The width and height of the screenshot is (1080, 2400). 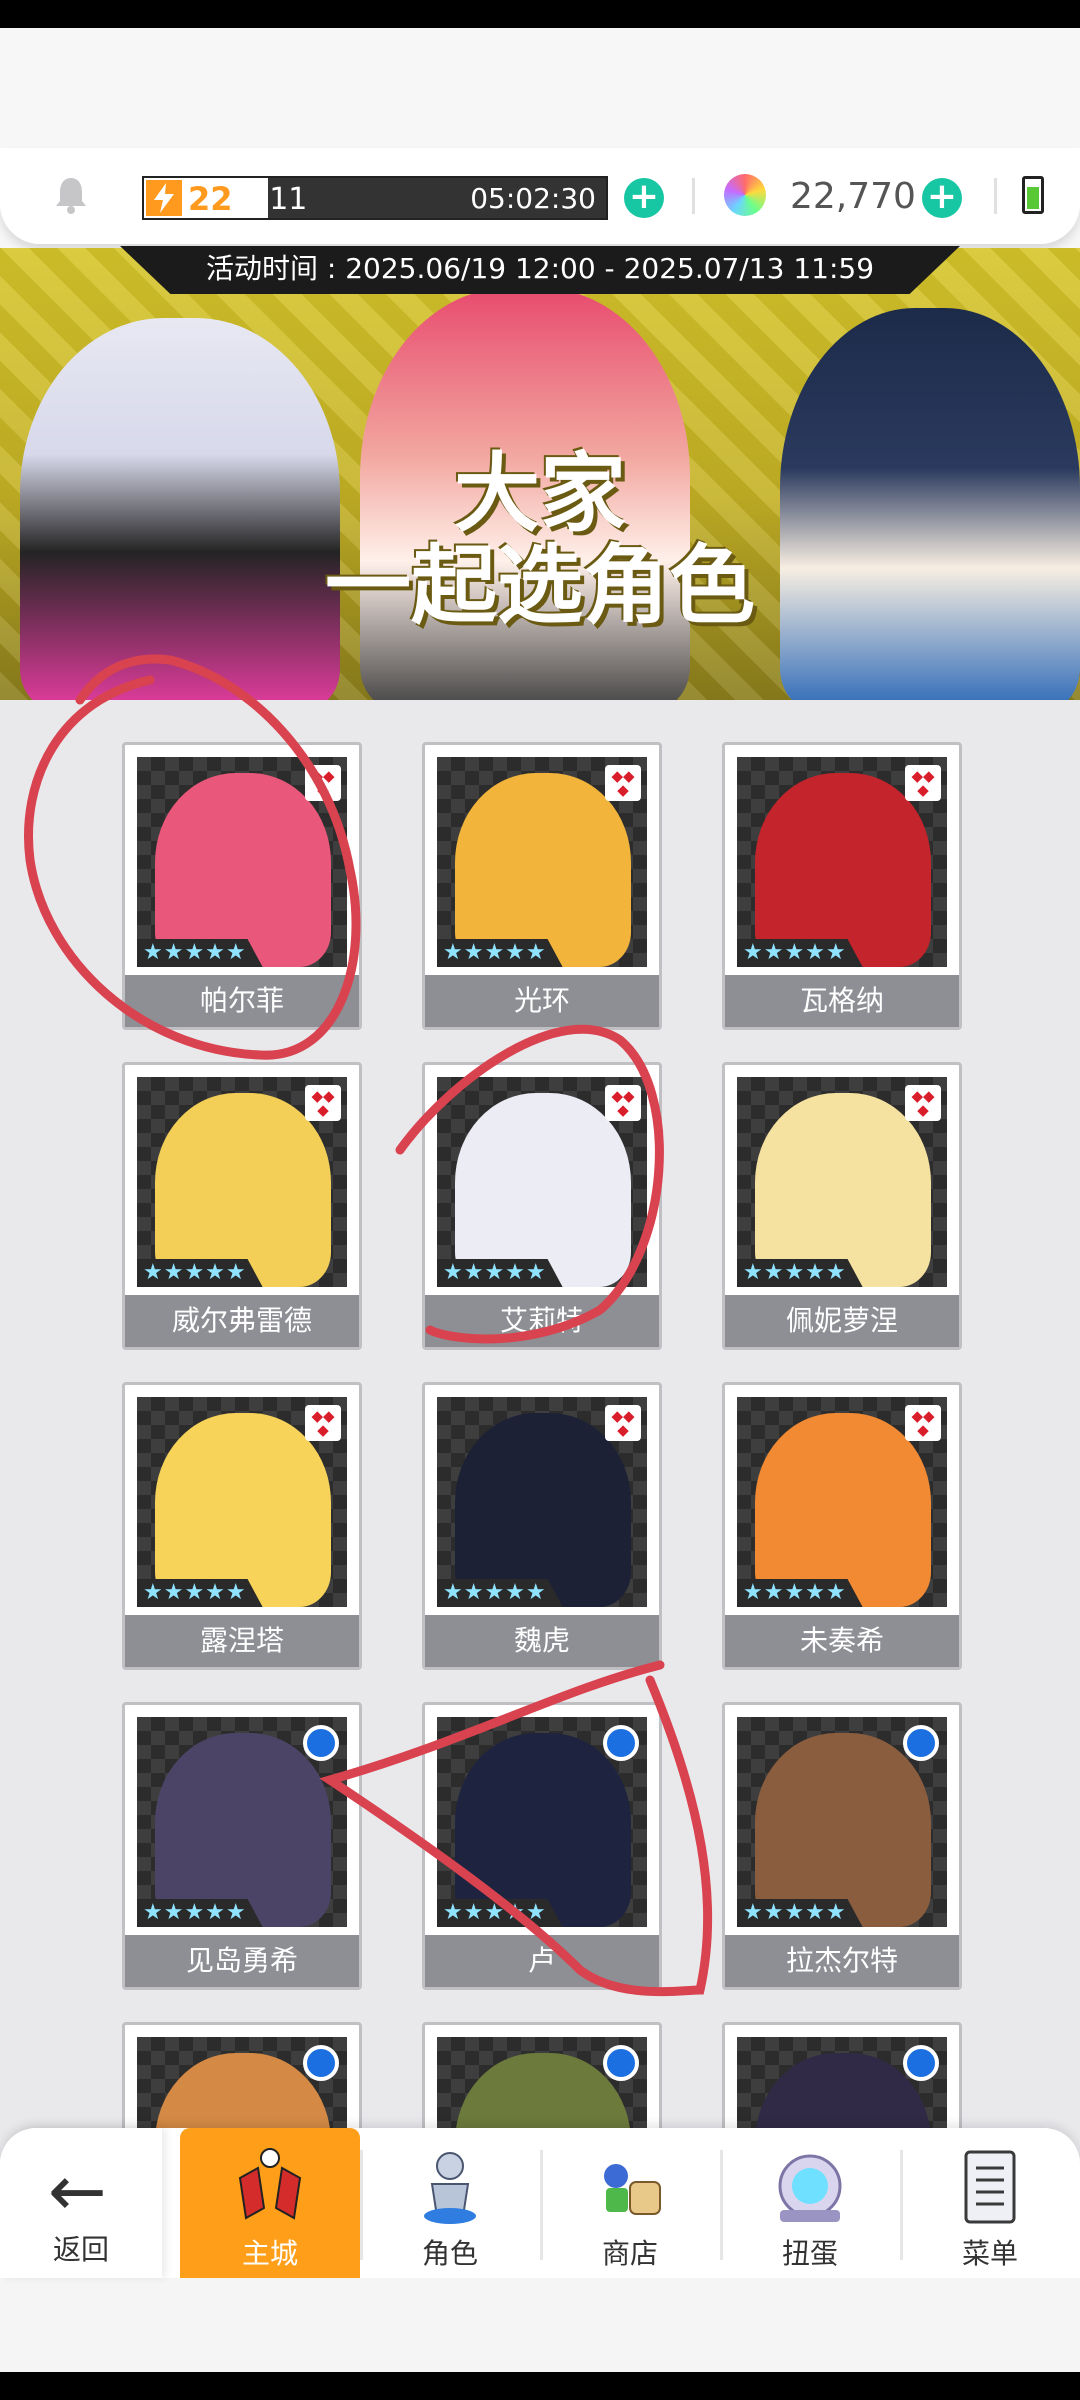 What do you see at coordinates (449, 2253) in the screenshot?
I see `nav-label-characters: 角色` at bounding box center [449, 2253].